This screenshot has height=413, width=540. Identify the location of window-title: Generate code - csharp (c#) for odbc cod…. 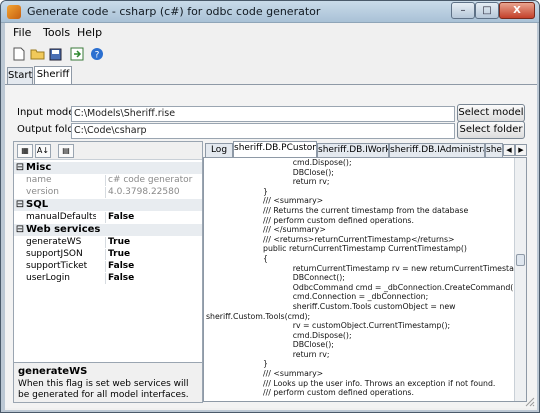
(174, 11).